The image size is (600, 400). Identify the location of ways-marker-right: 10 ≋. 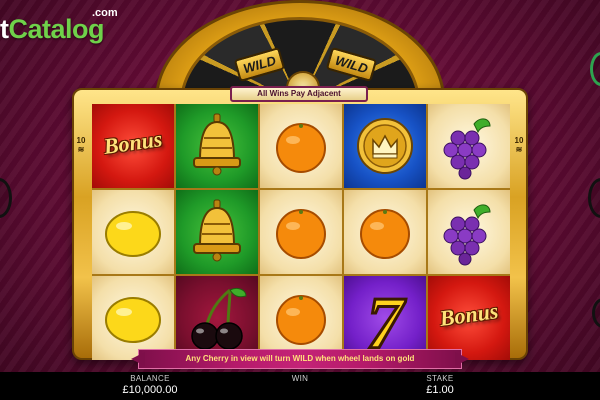
(519, 145).